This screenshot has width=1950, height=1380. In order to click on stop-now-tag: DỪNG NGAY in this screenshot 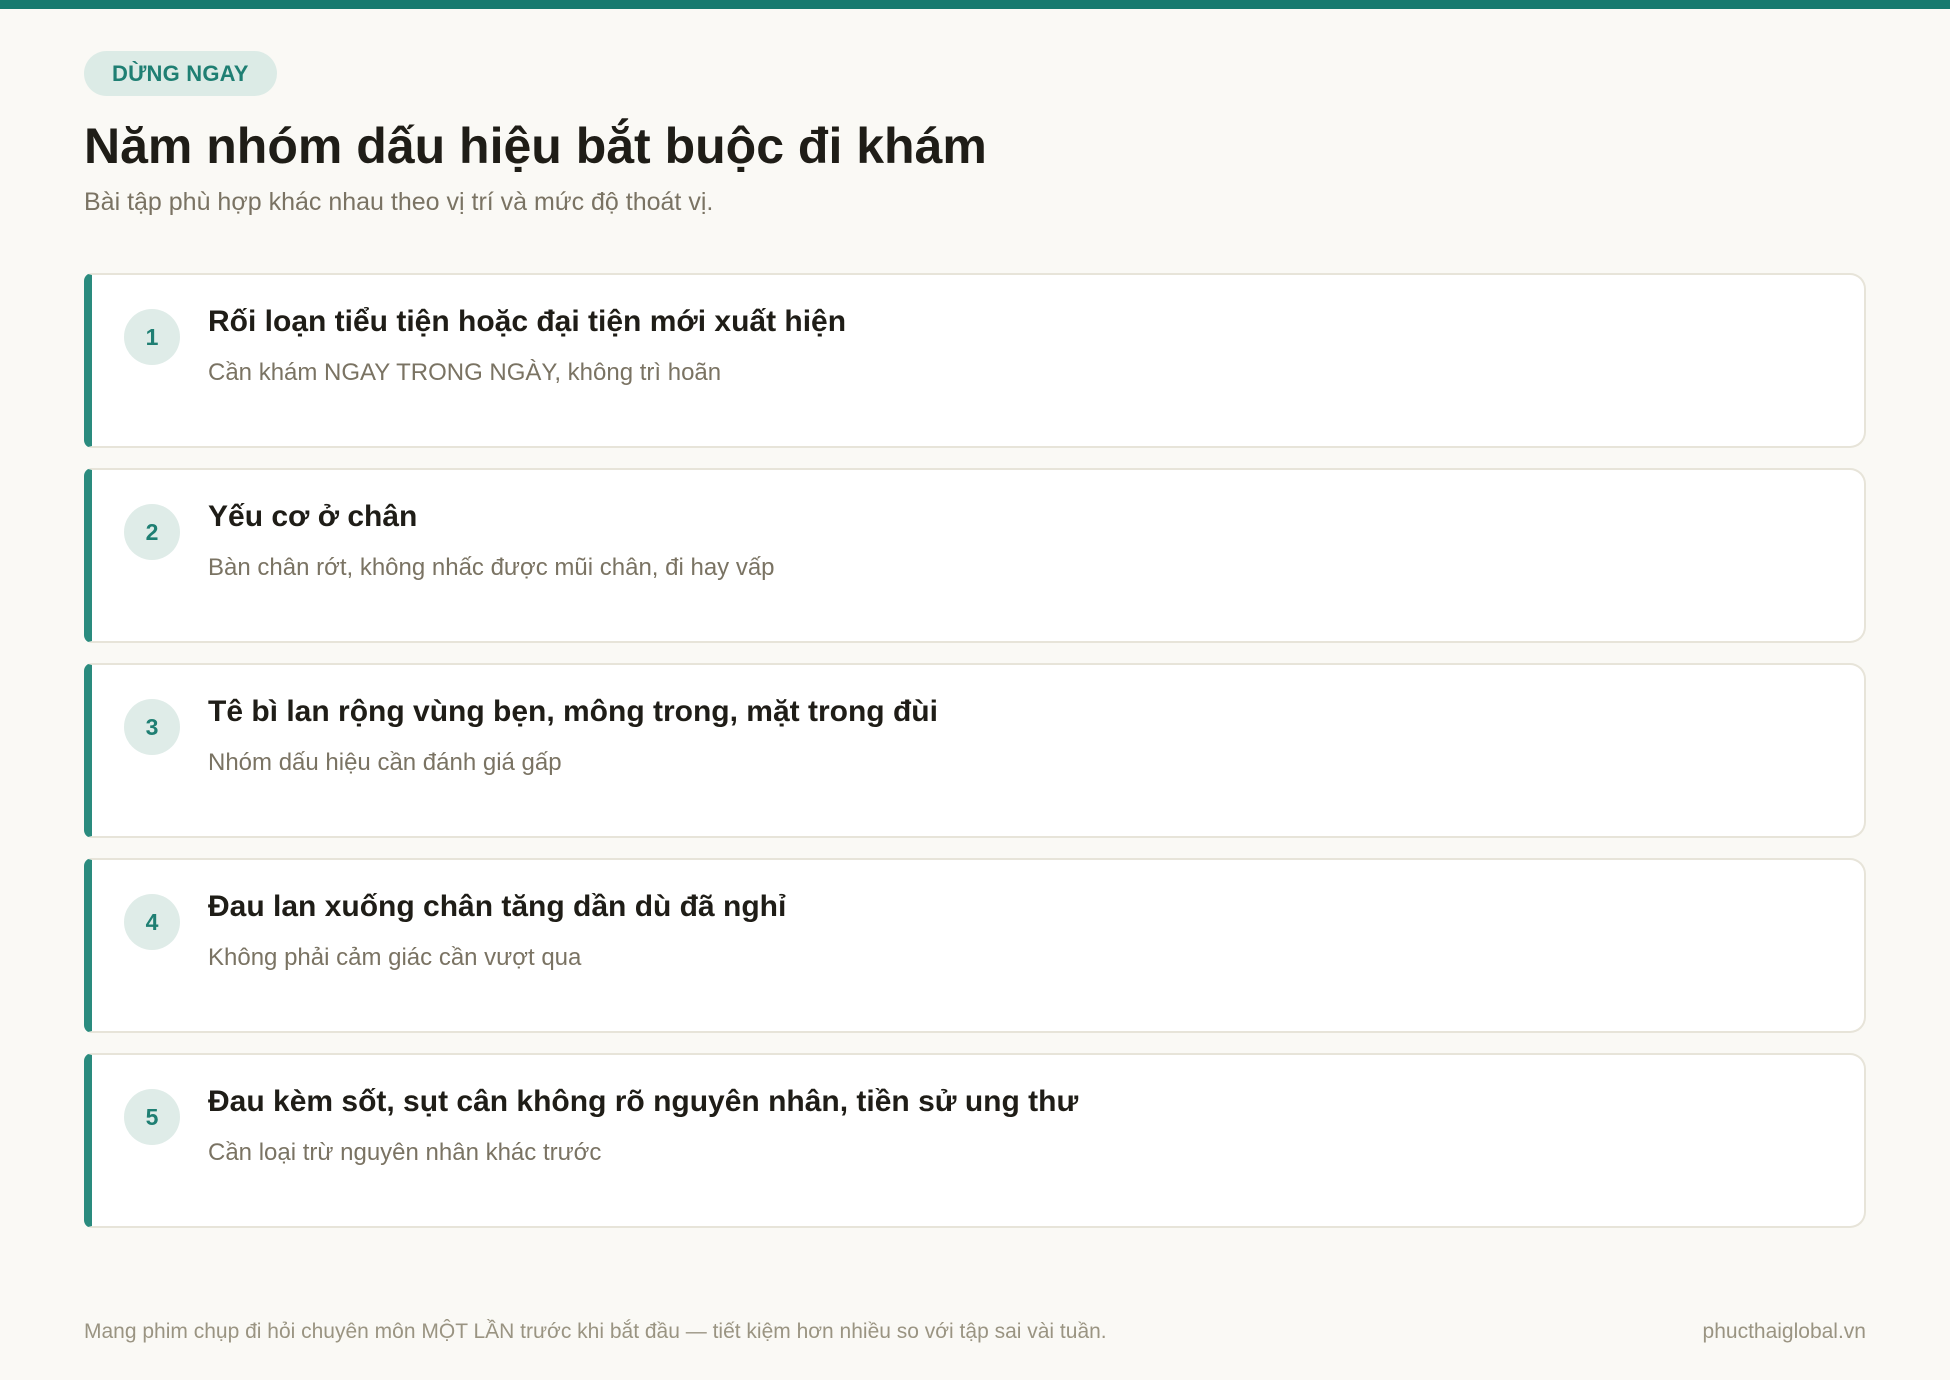, I will do `click(180, 73)`.